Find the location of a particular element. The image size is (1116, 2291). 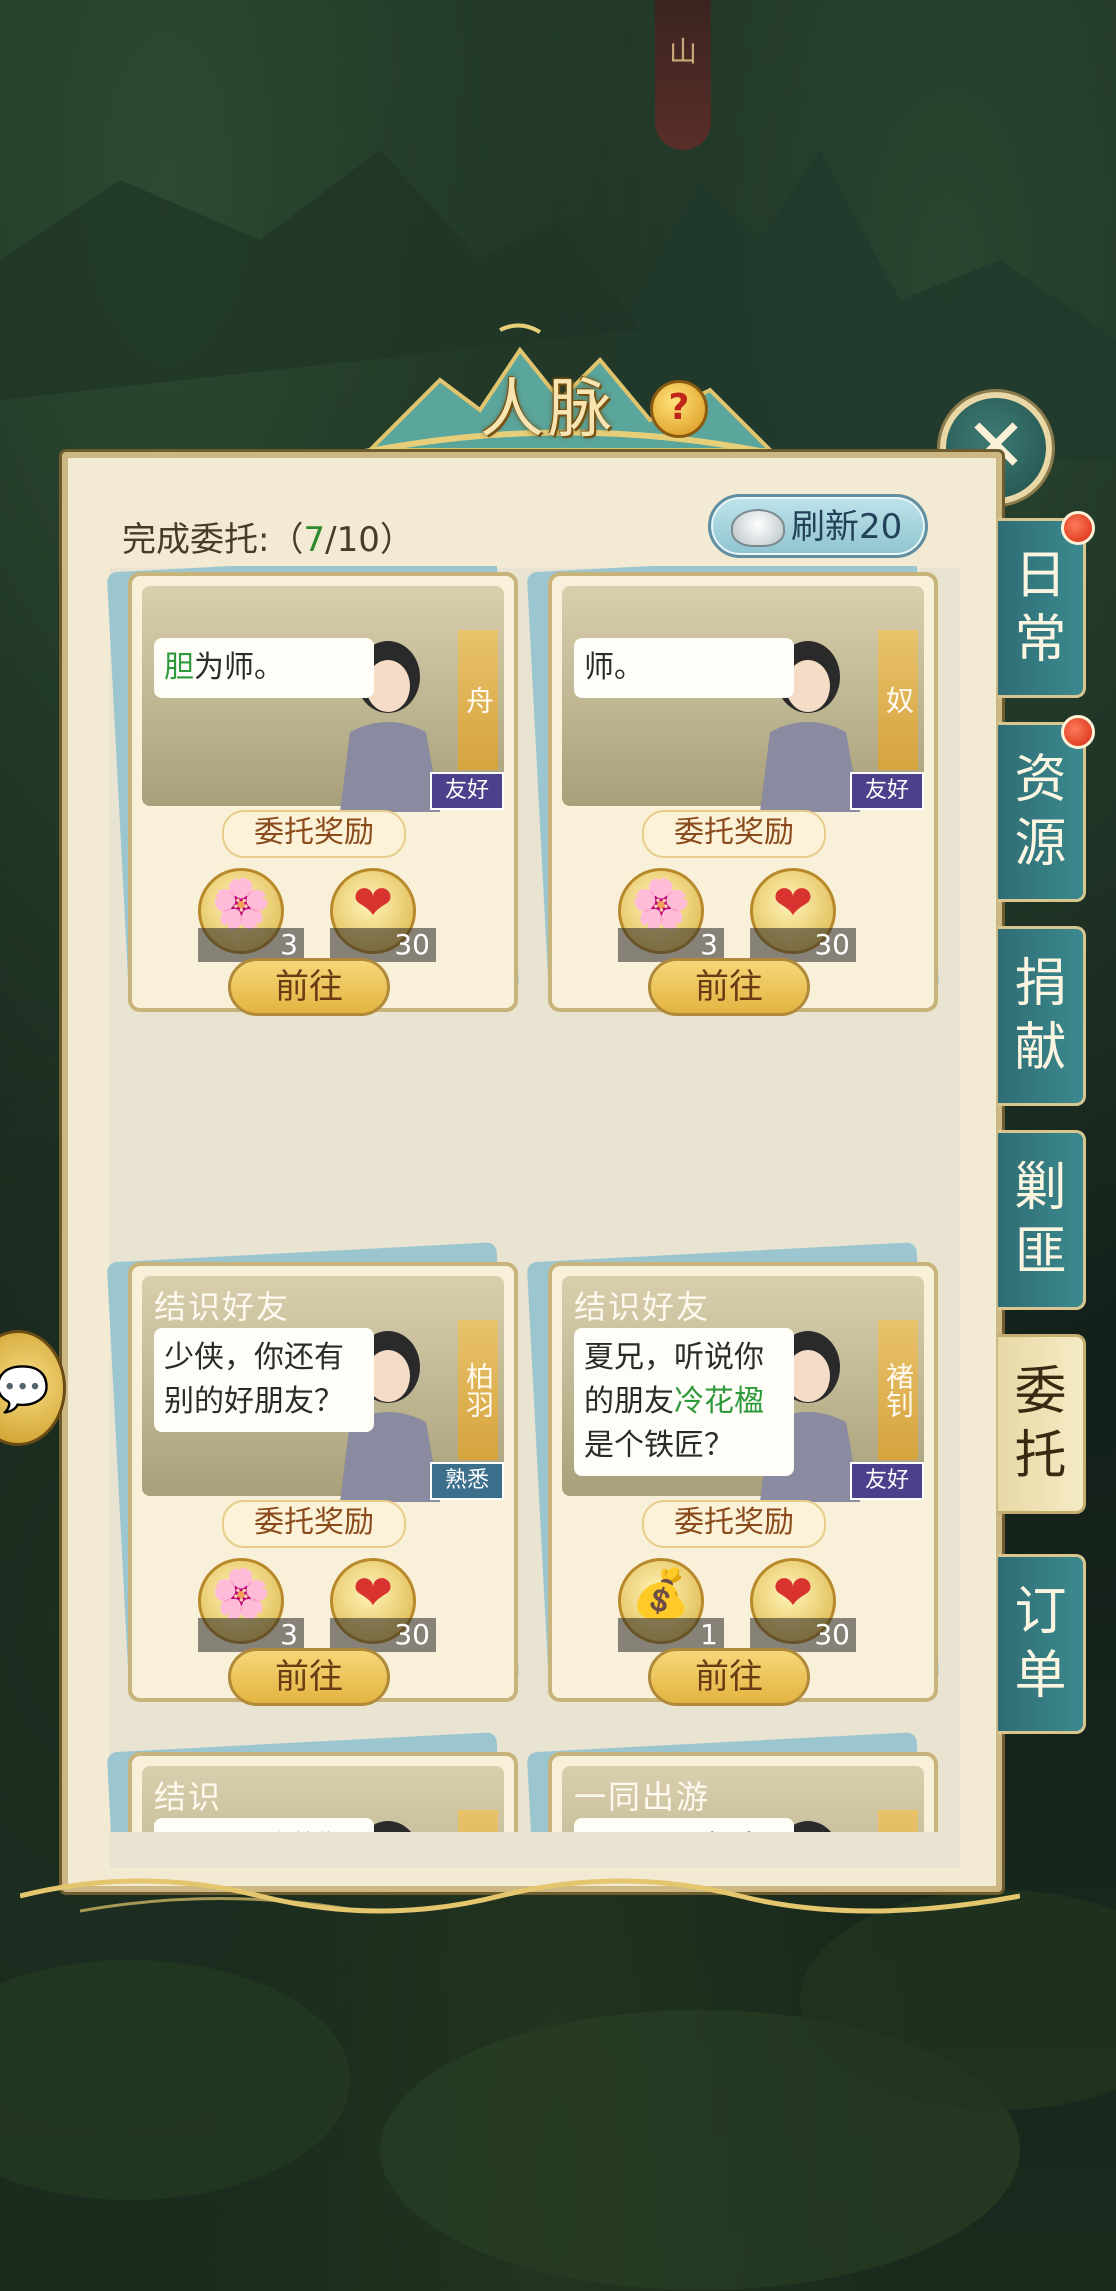

commission-card: 一同出游 公子，一起出门走走？ 吴苯 相识 委托奖励 🥗 7 ❤ 30 前往 is located at coordinates (737, 1782).